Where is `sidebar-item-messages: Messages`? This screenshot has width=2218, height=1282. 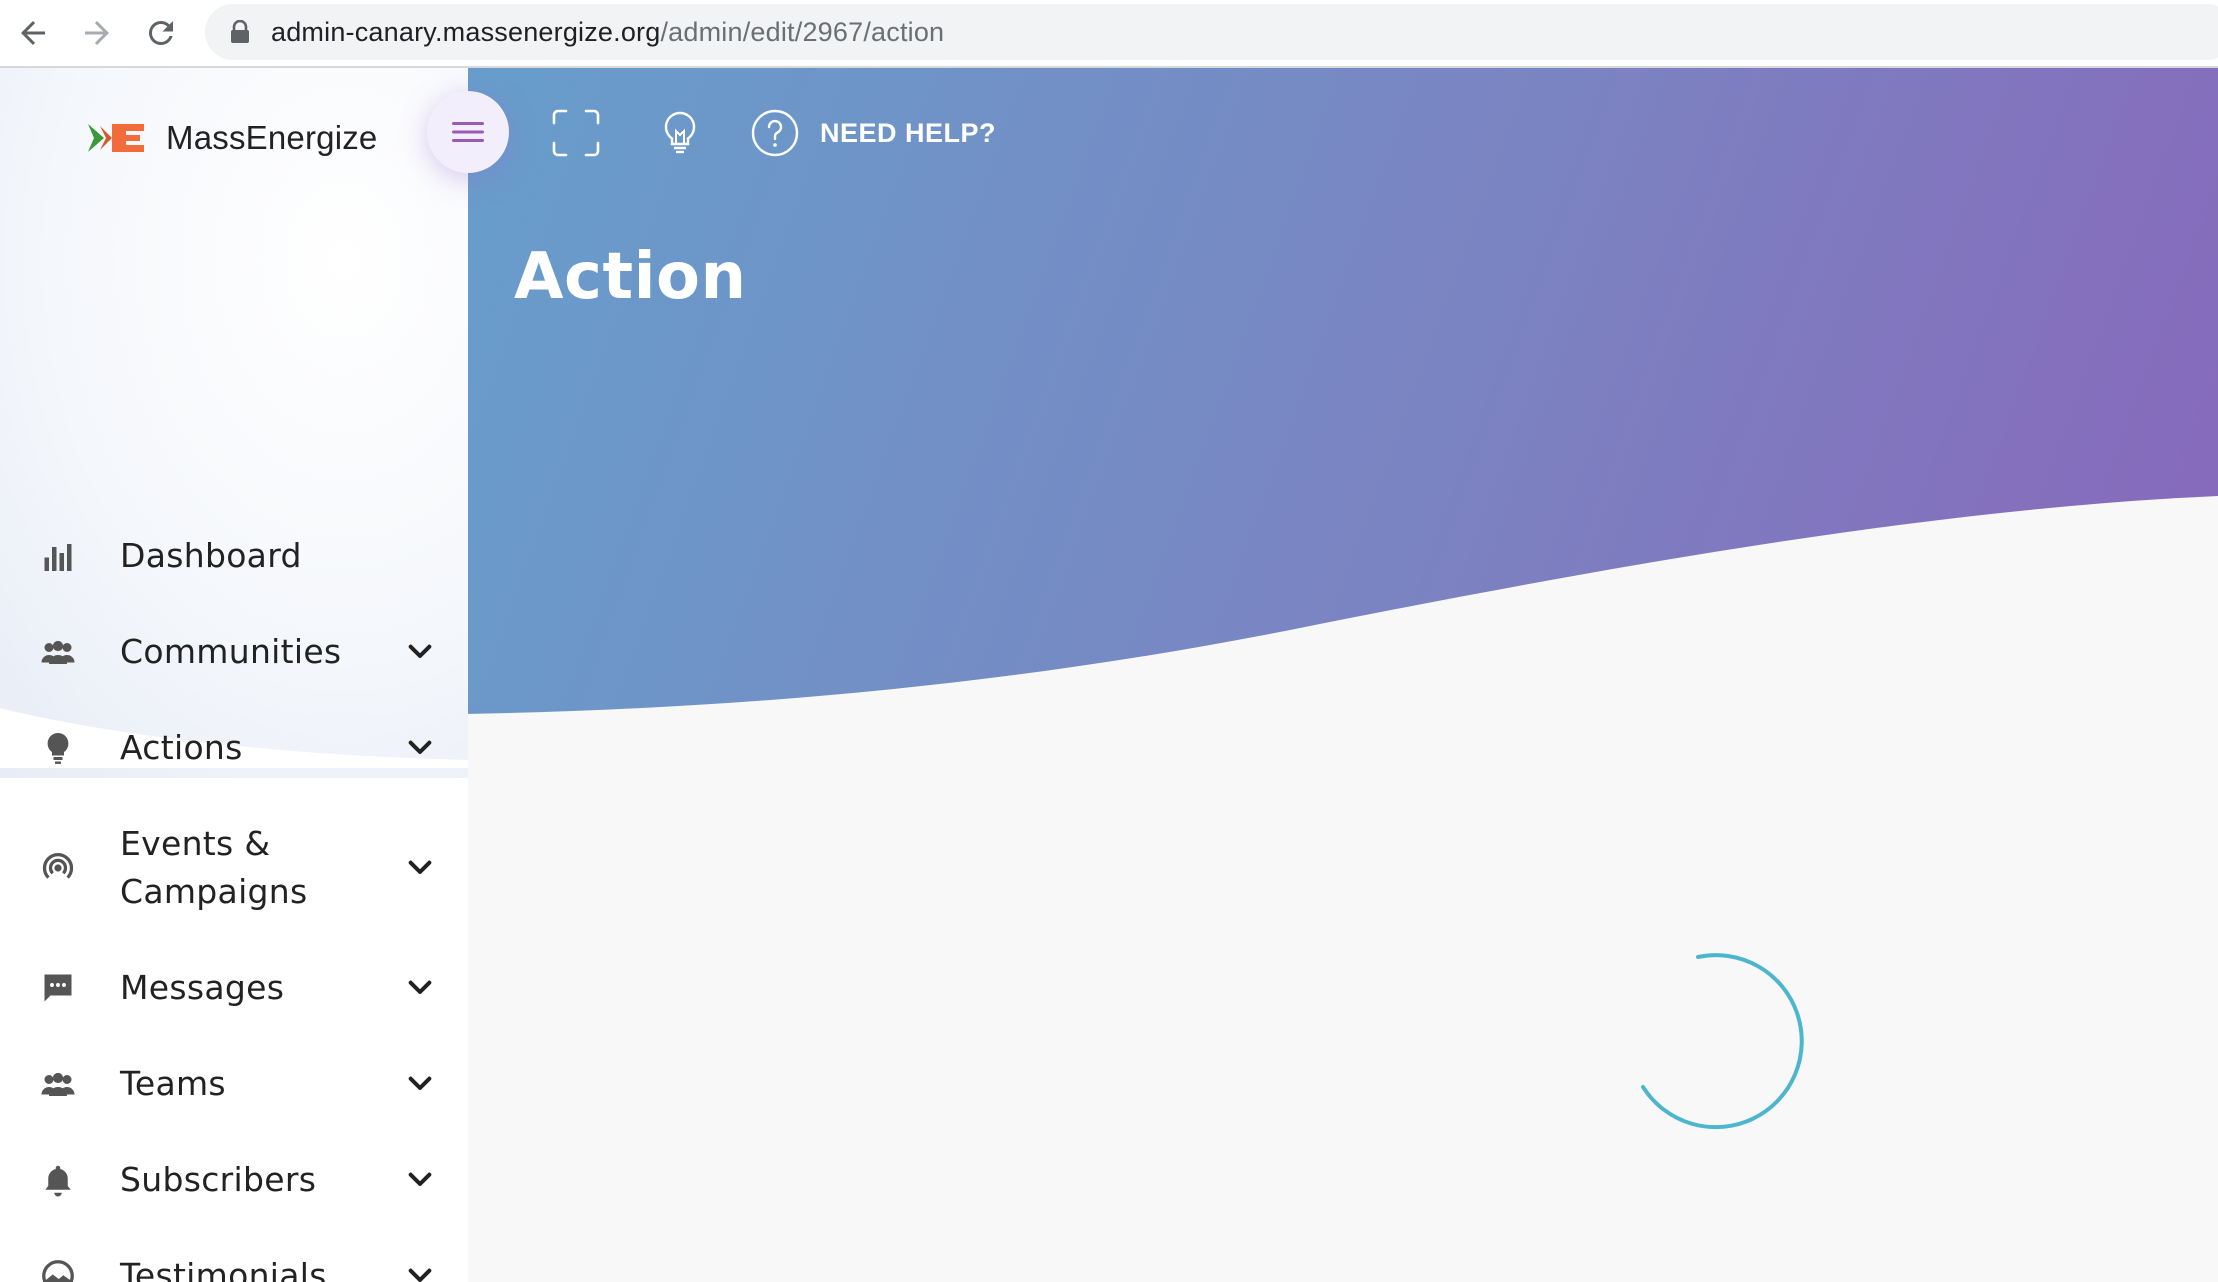 sidebar-item-messages: Messages is located at coordinates (234, 988).